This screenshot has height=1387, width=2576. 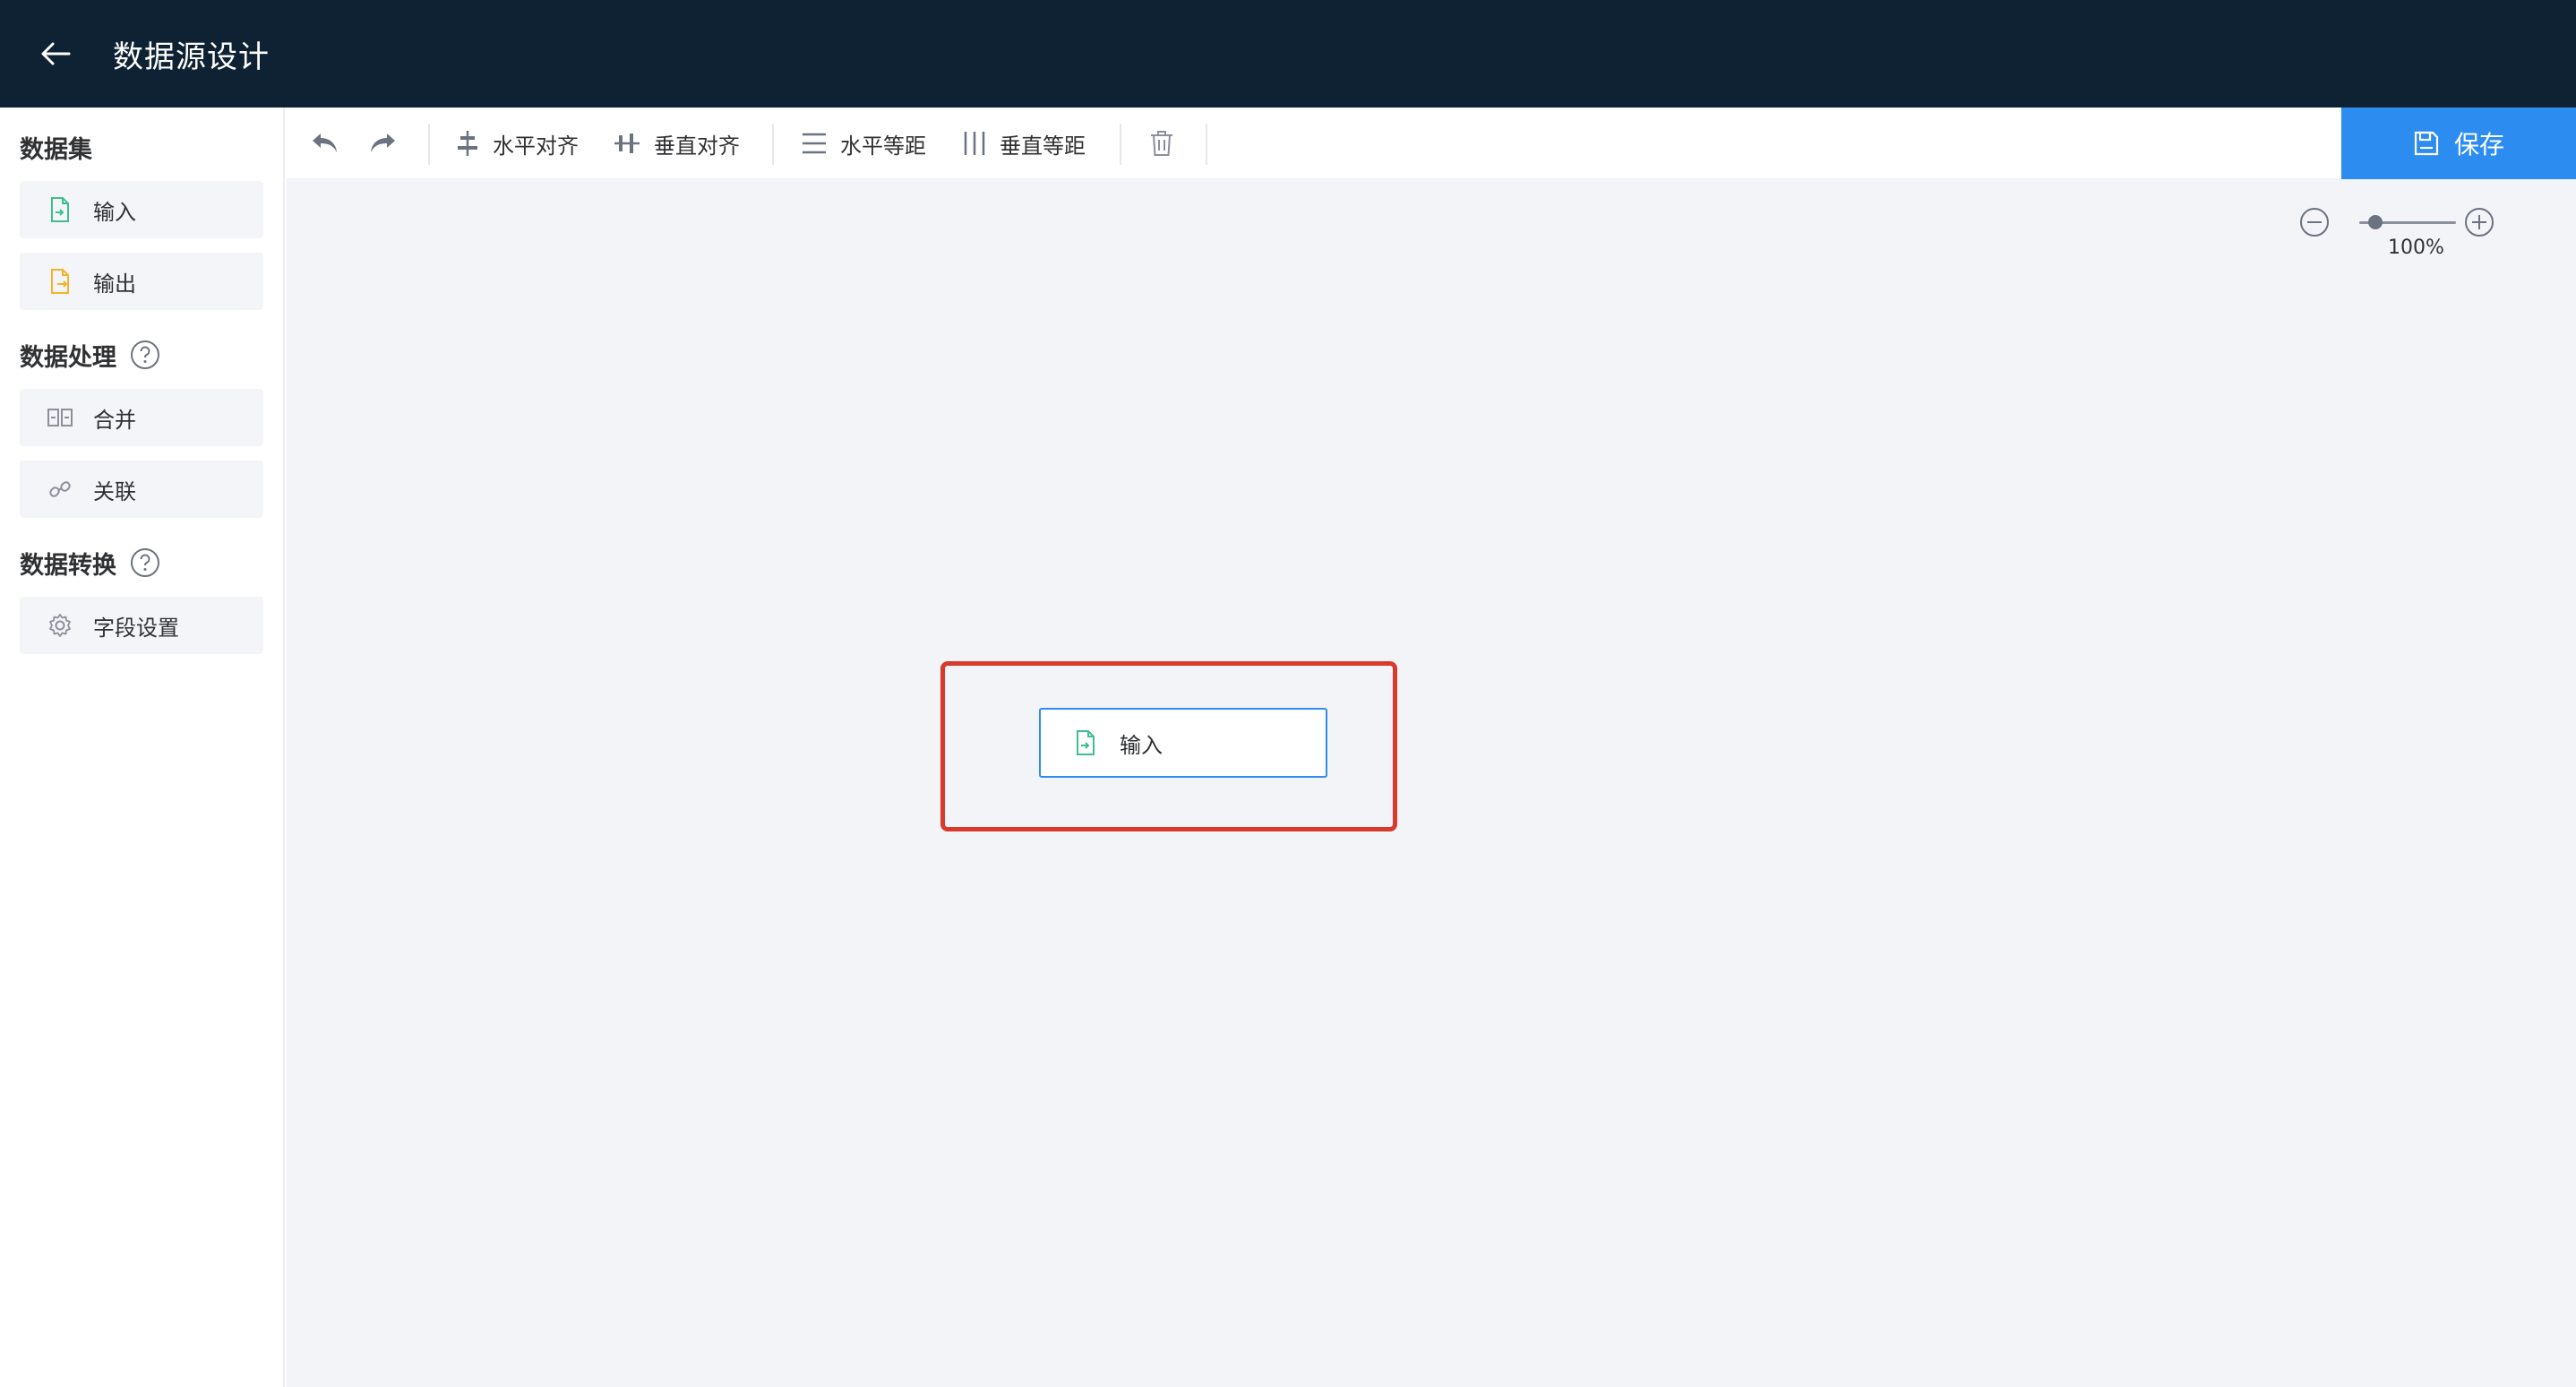 What do you see at coordinates (60, 625) in the screenshot?
I see `gear-icon` at bounding box center [60, 625].